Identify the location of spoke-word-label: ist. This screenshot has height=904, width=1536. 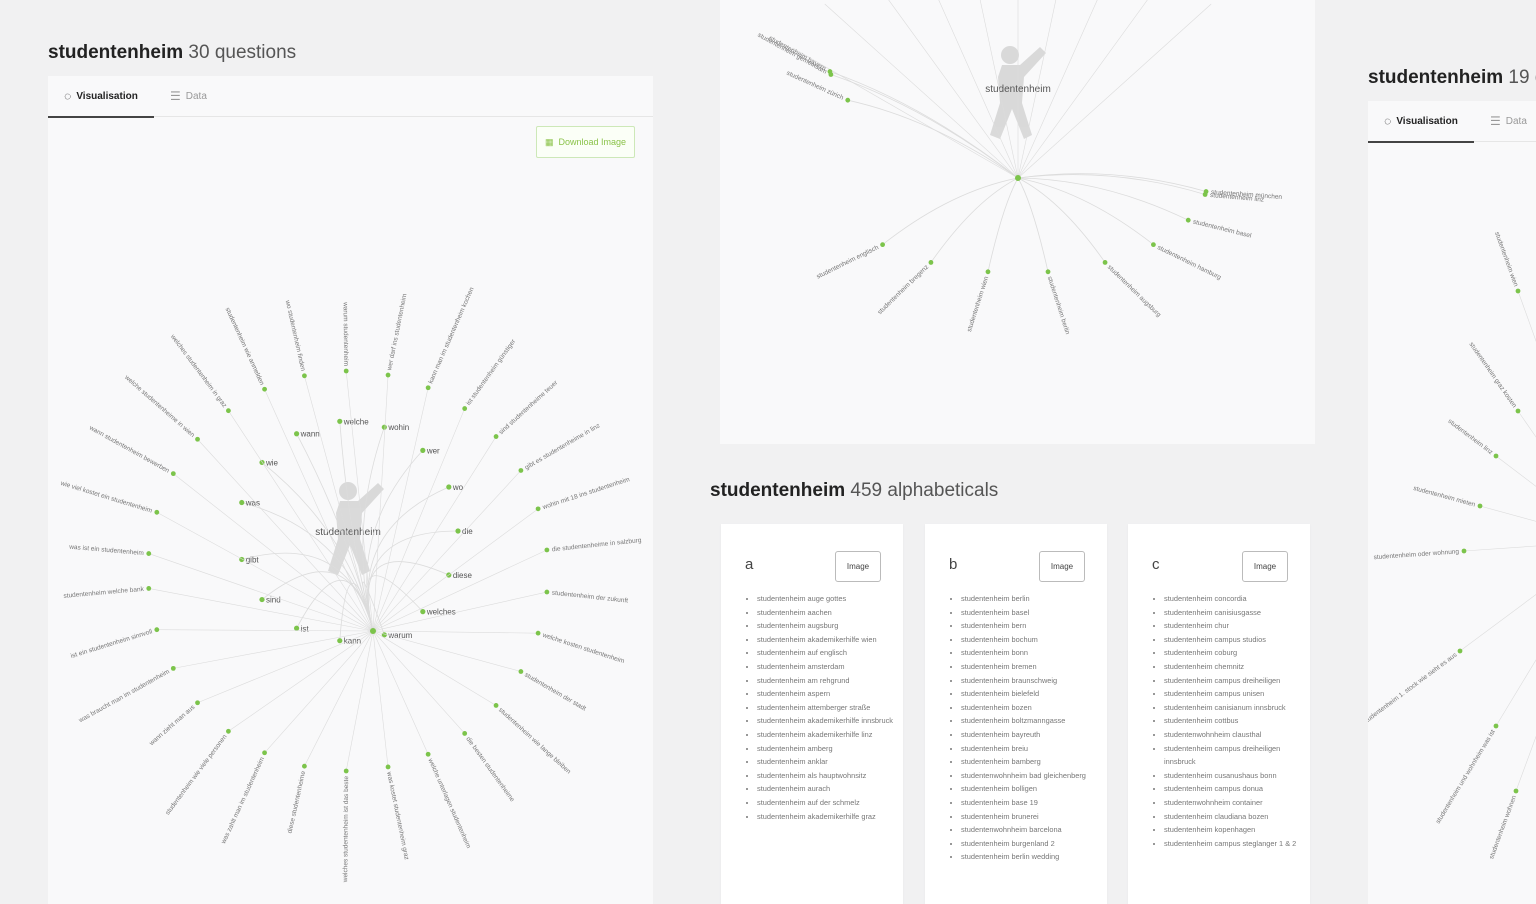
(305, 628).